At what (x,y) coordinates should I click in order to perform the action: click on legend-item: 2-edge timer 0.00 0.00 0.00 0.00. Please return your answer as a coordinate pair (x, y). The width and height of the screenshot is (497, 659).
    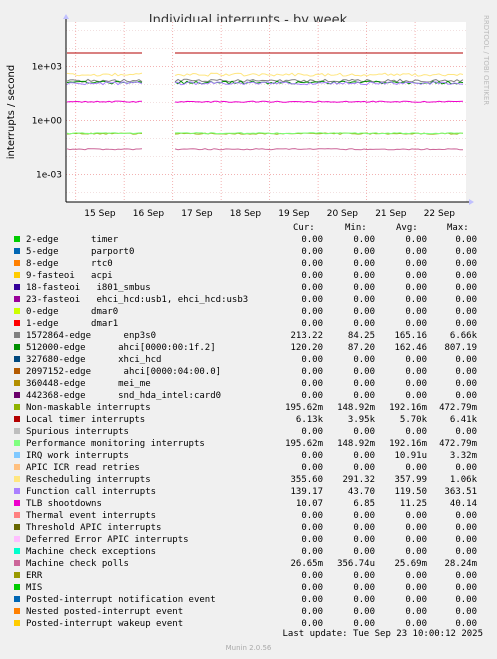
    Looking at the image, I should click on (248, 240).